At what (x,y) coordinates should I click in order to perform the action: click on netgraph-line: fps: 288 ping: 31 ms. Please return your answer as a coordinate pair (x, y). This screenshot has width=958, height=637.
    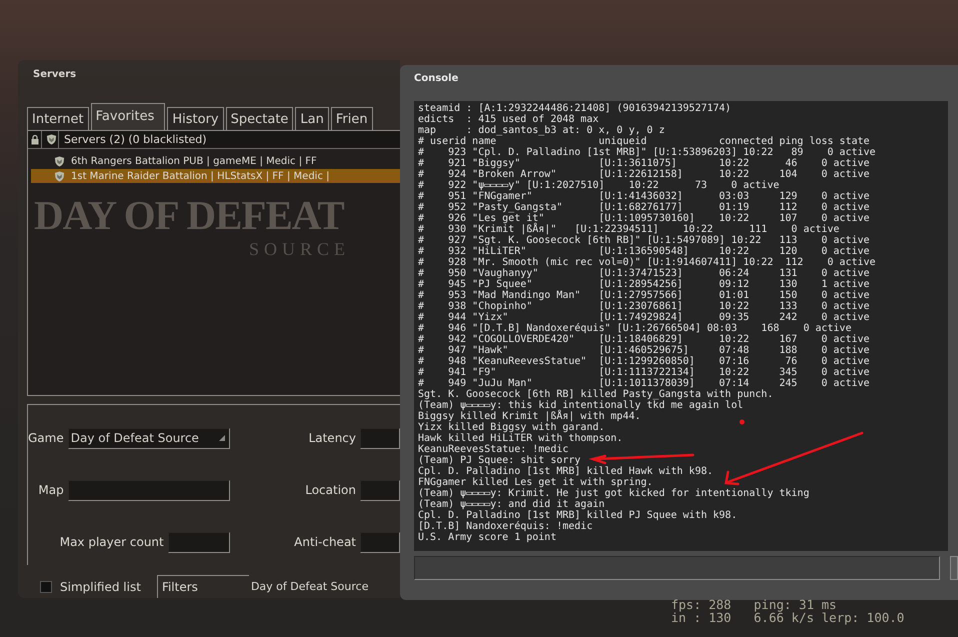
    Looking at the image, I should click on (754, 604).